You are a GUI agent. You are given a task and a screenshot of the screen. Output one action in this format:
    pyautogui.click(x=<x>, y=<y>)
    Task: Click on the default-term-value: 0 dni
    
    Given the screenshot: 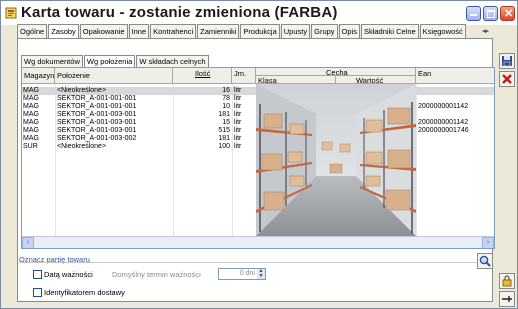 What is the action you would take?
    pyautogui.click(x=247, y=273)
    